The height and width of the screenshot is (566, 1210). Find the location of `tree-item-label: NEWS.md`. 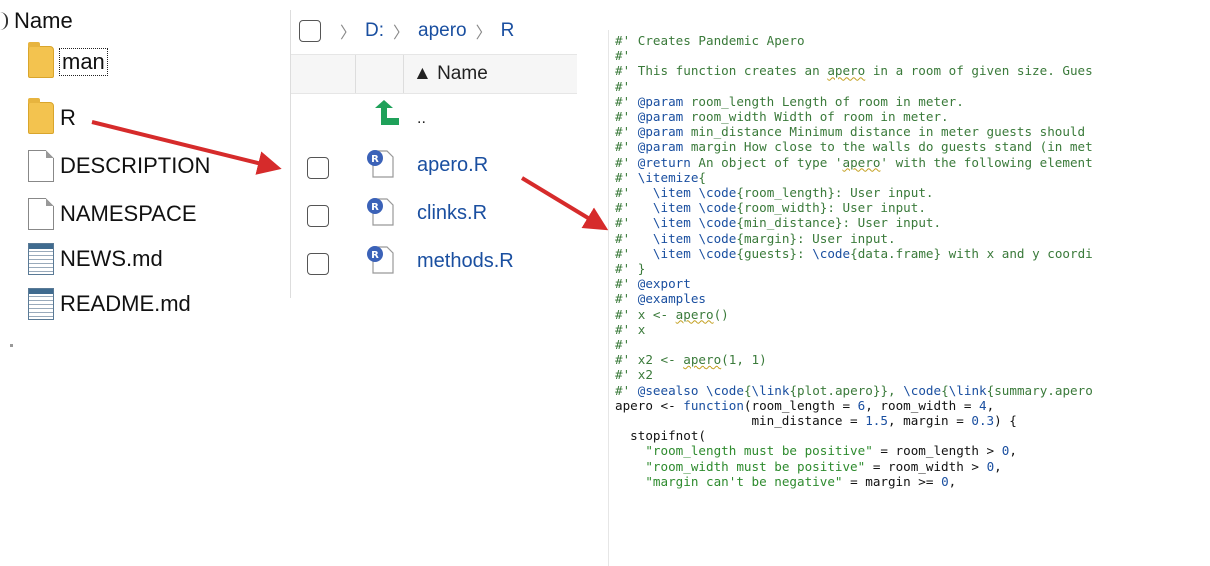

tree-item-label: NEWS.md is located at coordinates (111, 258).